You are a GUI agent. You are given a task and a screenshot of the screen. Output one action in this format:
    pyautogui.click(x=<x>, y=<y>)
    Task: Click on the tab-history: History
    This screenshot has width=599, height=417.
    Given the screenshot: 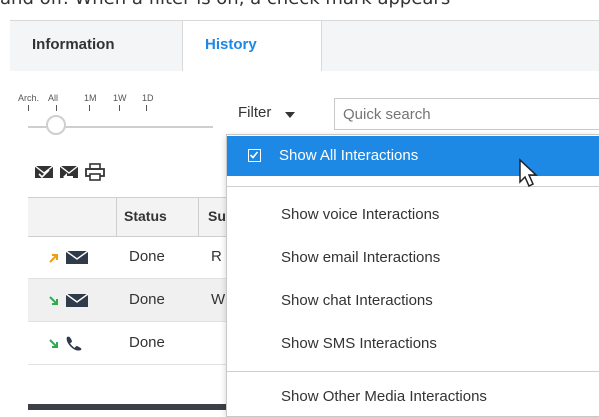 What is the action you would take?
    pyautogui.click(x=252, y=46)
    